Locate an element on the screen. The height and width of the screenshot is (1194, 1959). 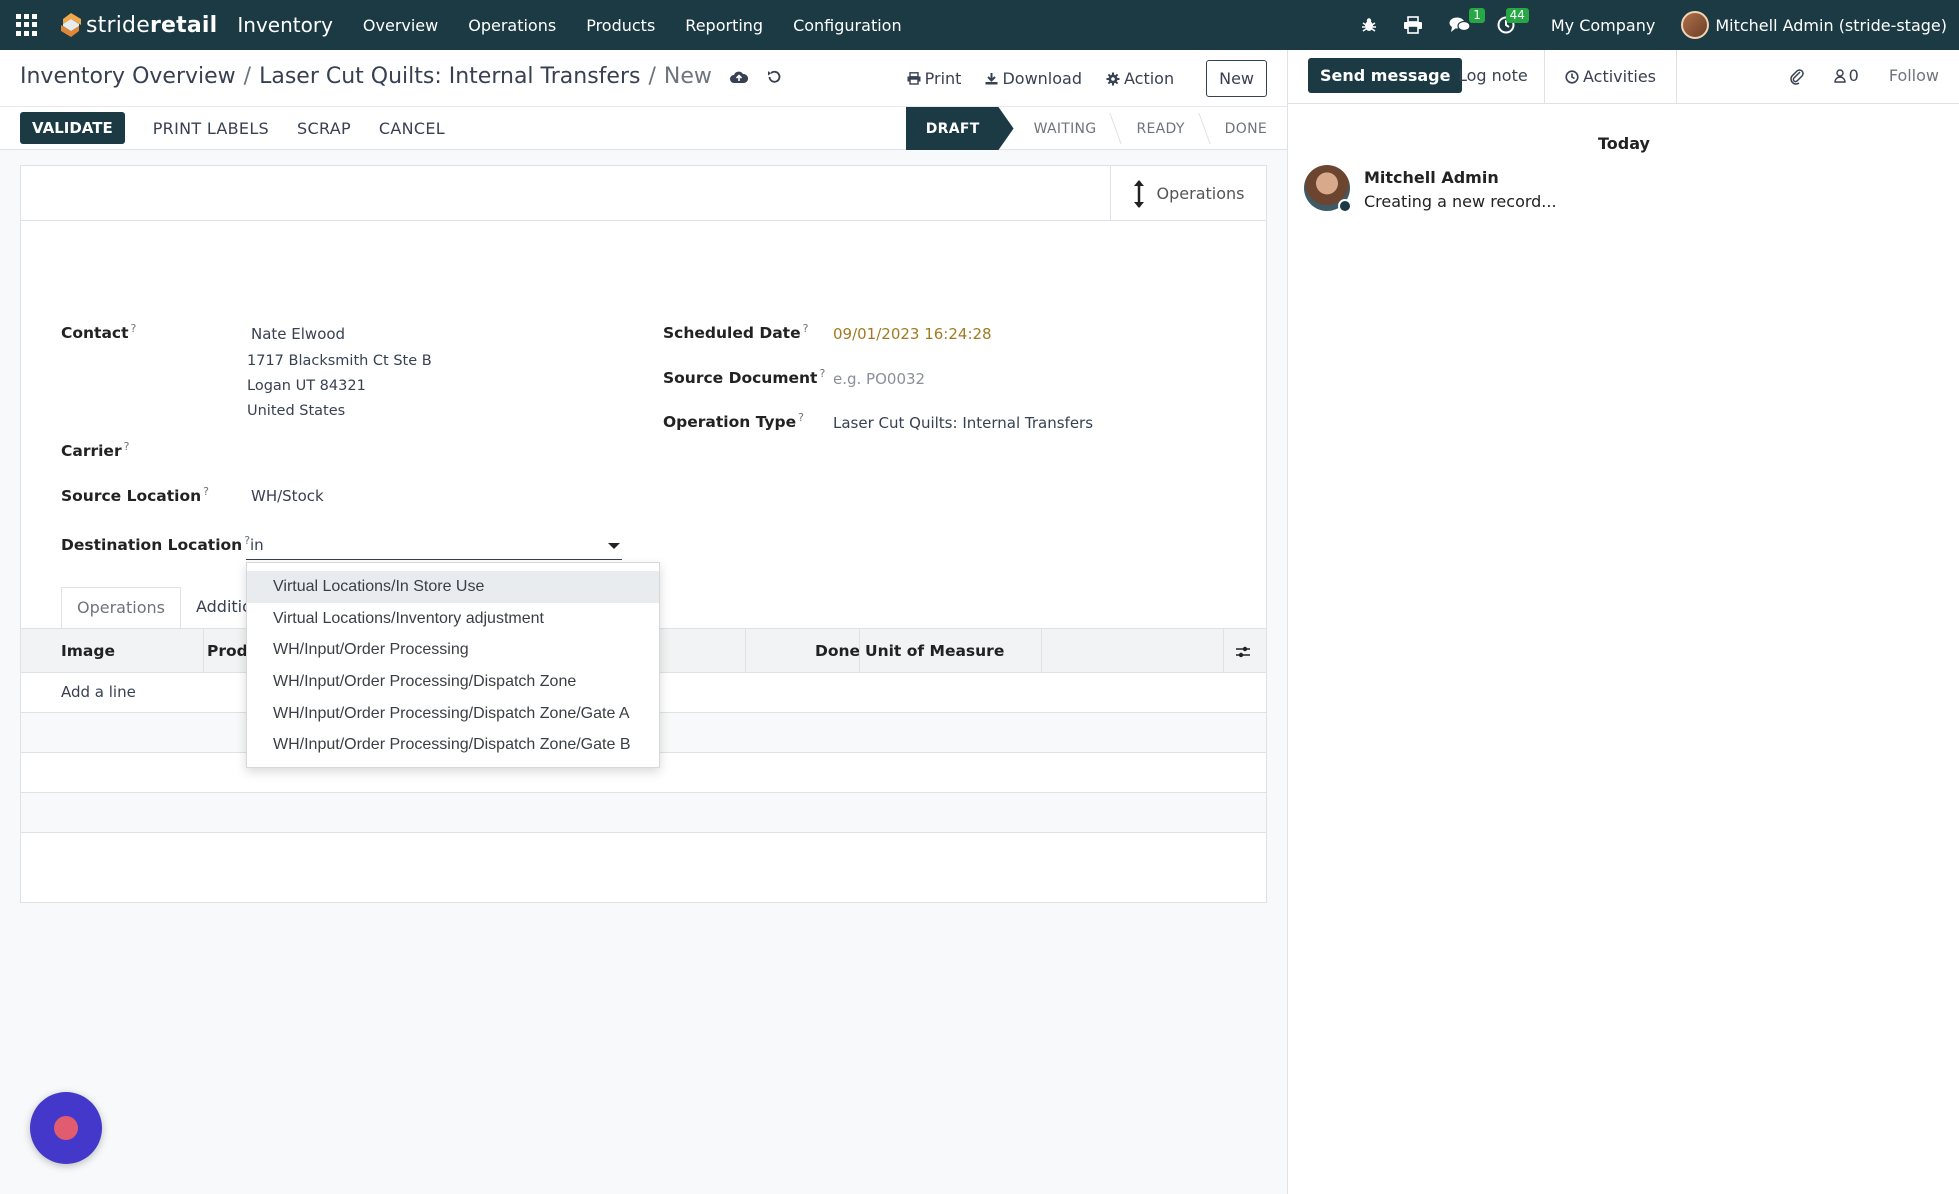
carrier-label: Carrier? is located at coordinates (95, 450).